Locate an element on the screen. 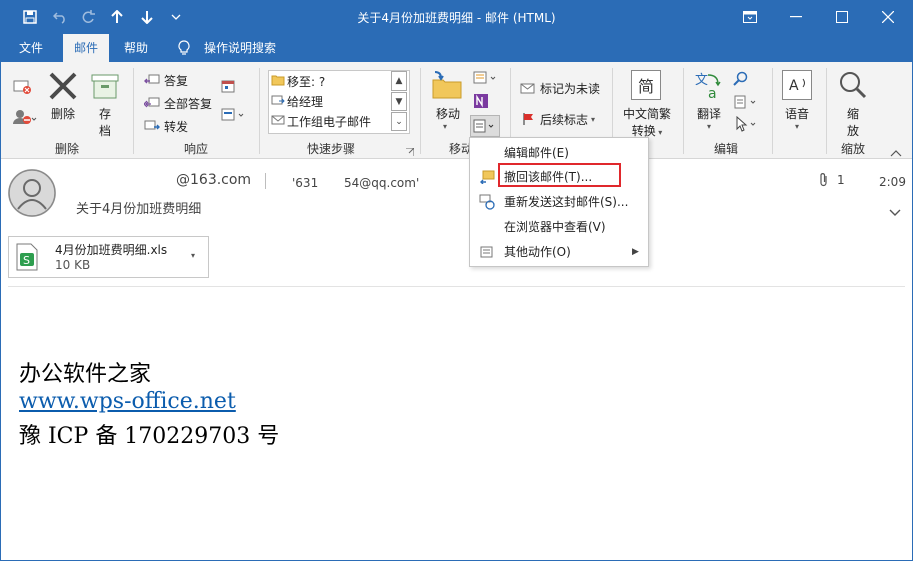  translate-icon: 文a is located at coordinates (709, 86).